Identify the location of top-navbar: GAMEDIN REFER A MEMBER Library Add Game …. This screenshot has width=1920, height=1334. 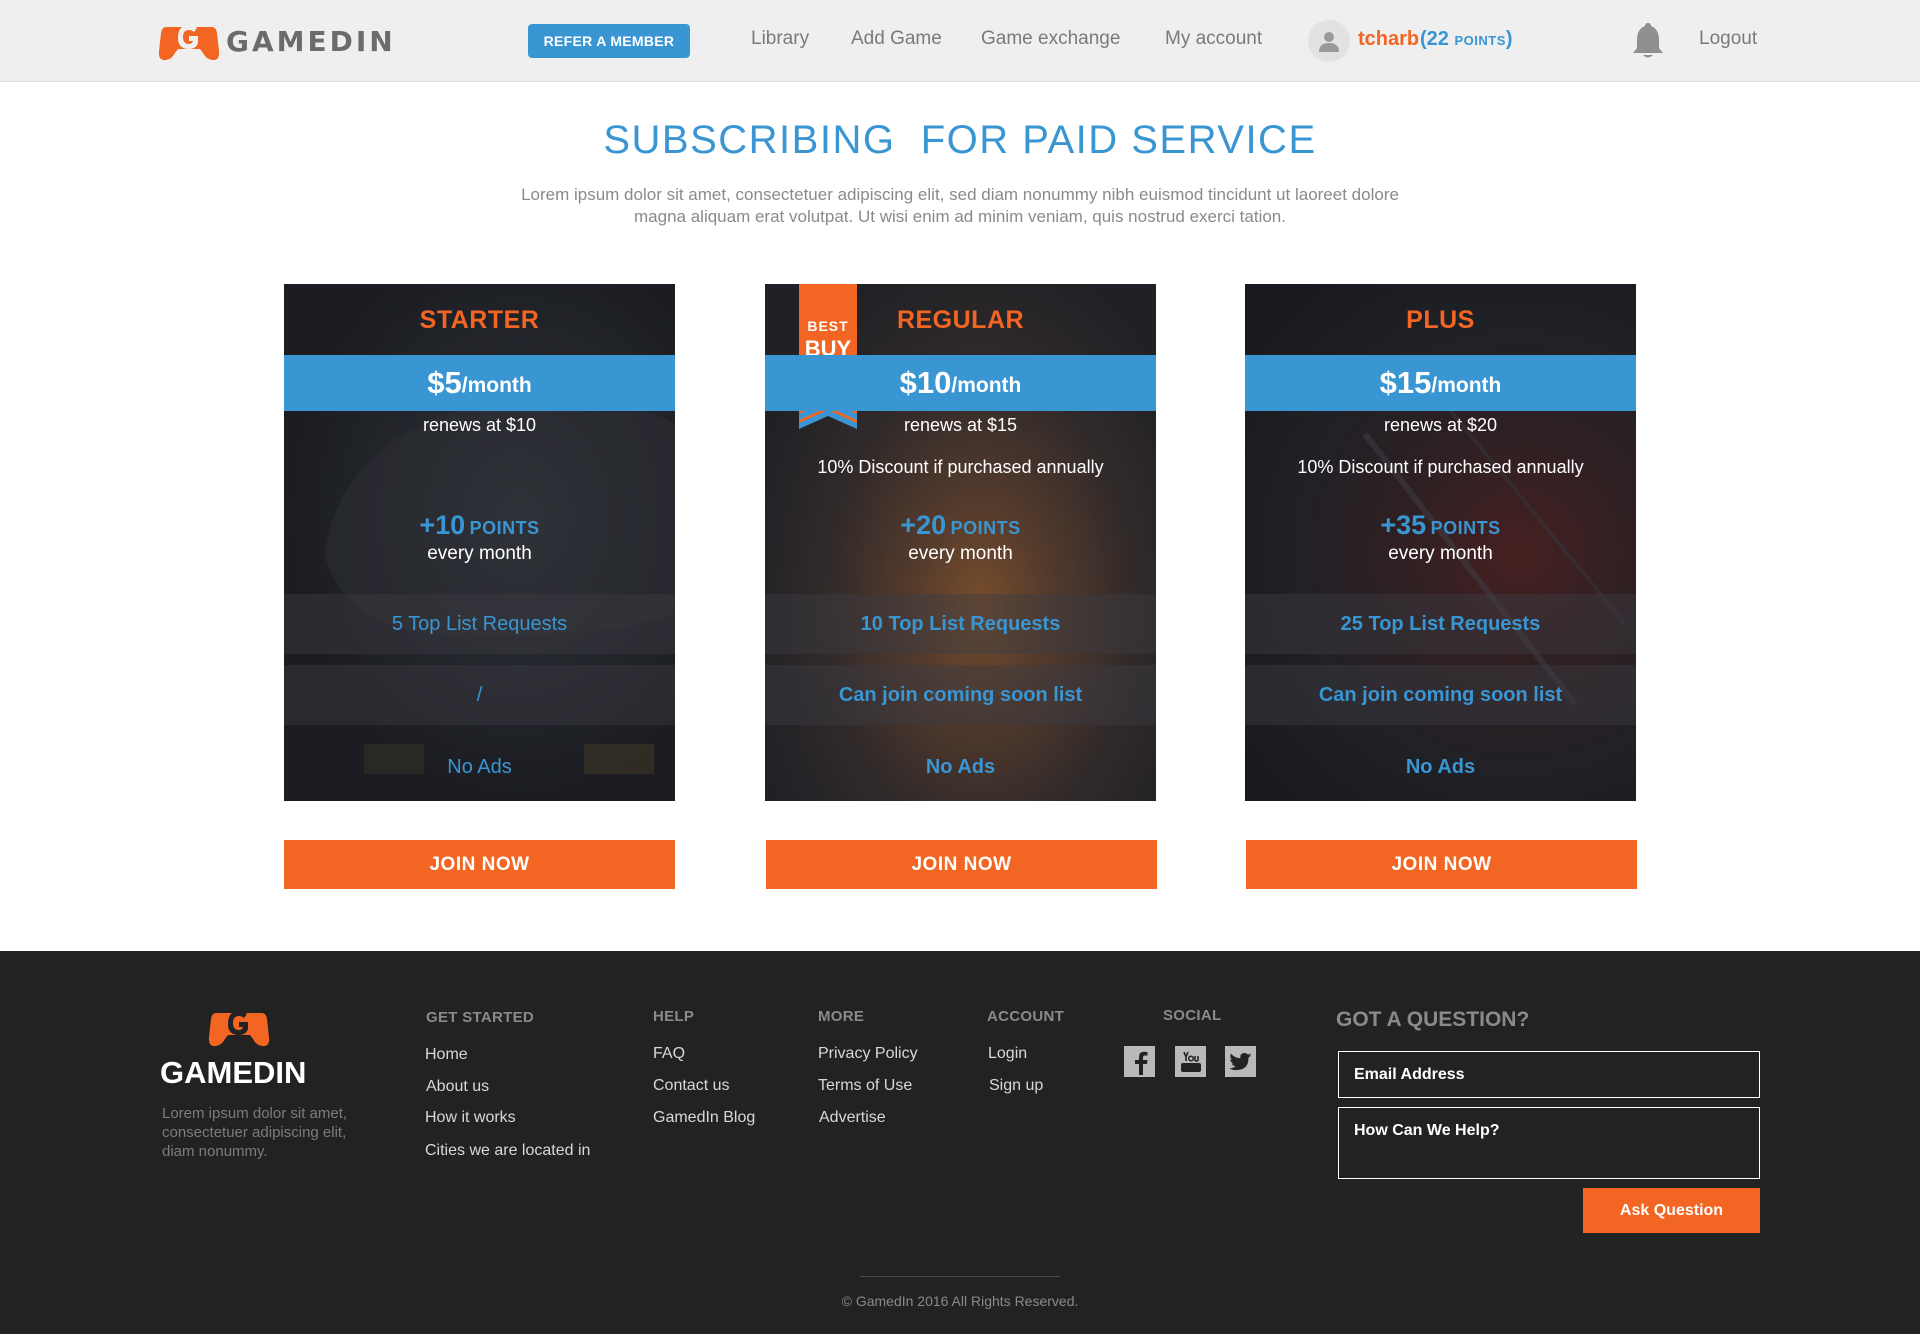
(960, 41).